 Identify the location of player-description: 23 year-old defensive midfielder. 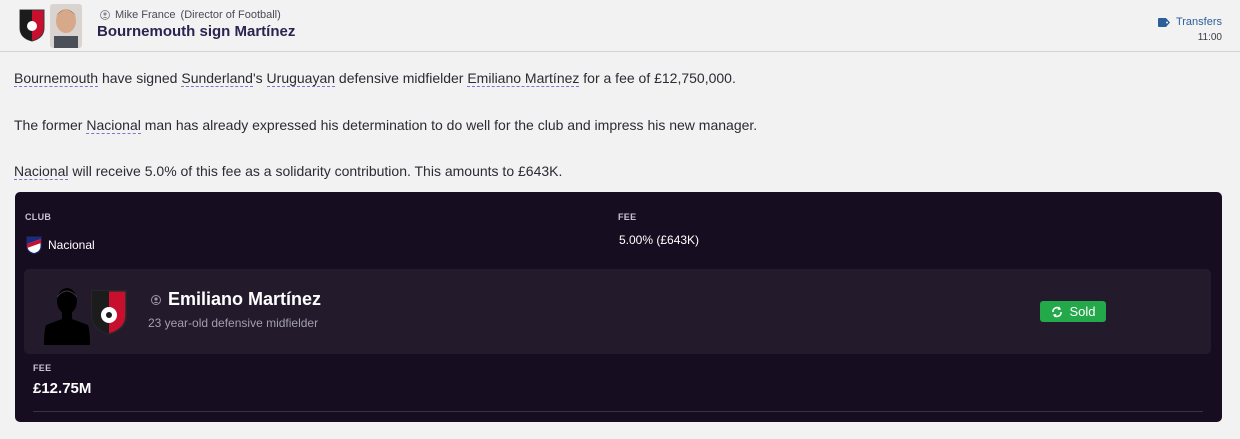
(233, 323).